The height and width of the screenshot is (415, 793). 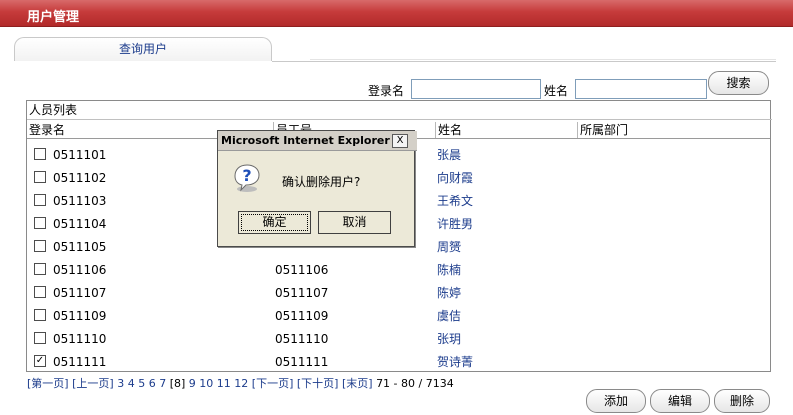 What do you see at coordinates (524, 61) in the screenshot?
I see `tab-divider` at bounding box center [524, 61].